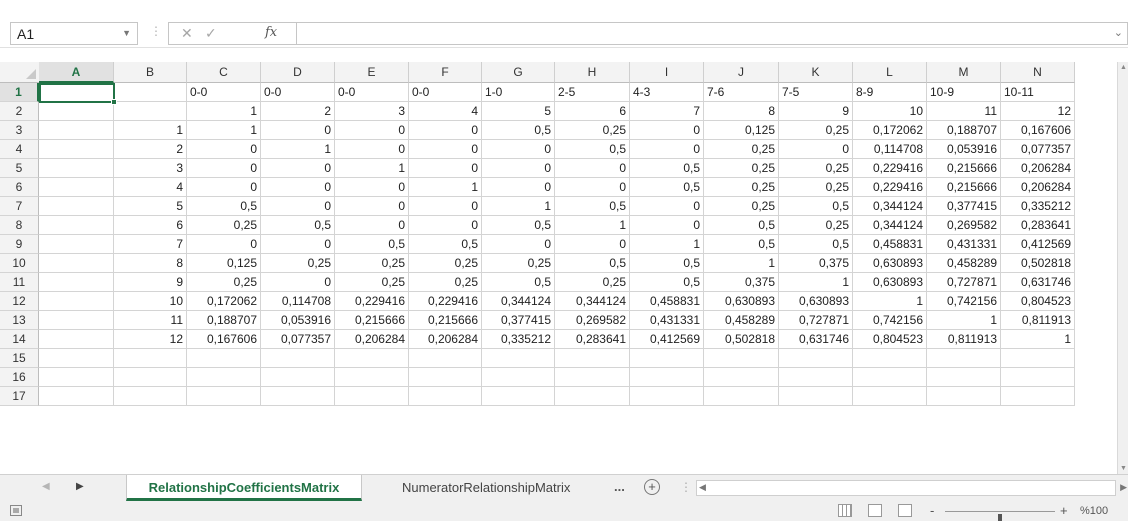 The height and width of the screenshot is (521, 1128). What do you see at coordinates (74, 33) in the screenshot?
I see `name-box: A1 ▼` at bounding box center [74, 33].